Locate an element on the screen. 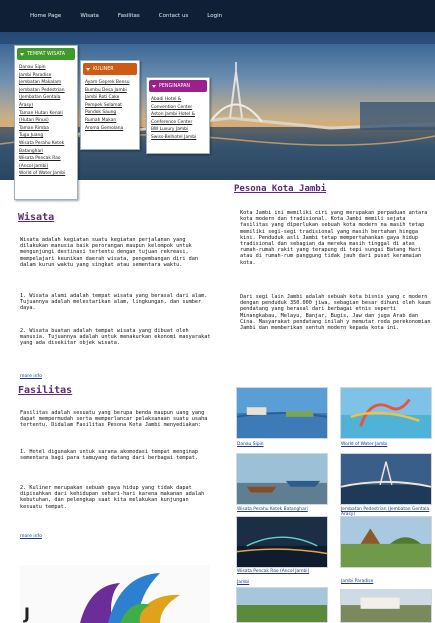 The height and width of the screenshot is (623, 435). fasilitas-more-info-link: more info is located at coordinates (31, 536).